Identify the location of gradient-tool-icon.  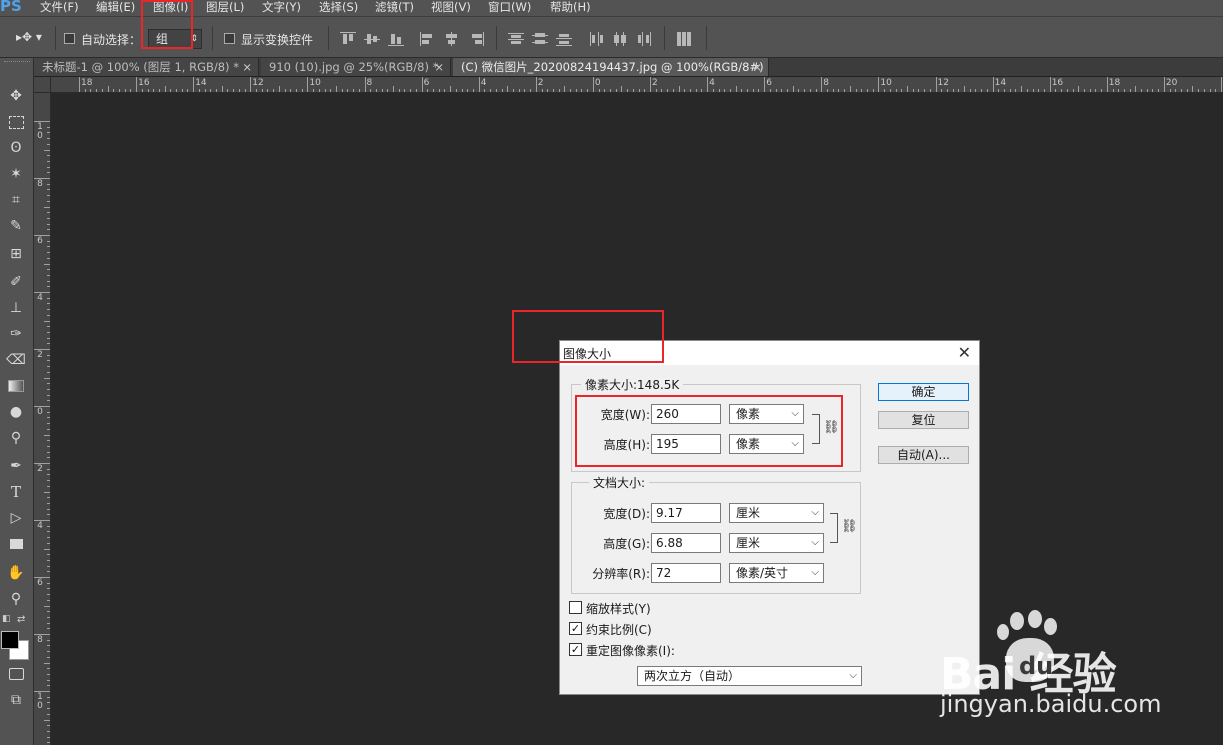
(16, 386).